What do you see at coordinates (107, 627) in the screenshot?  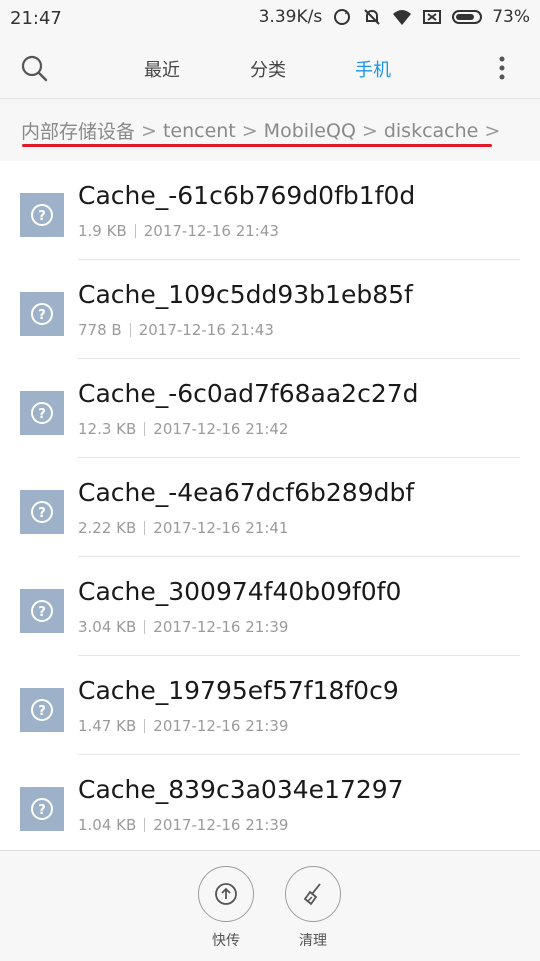 I see `file-size: 3.04 KB` at bounding box center [107, 627].